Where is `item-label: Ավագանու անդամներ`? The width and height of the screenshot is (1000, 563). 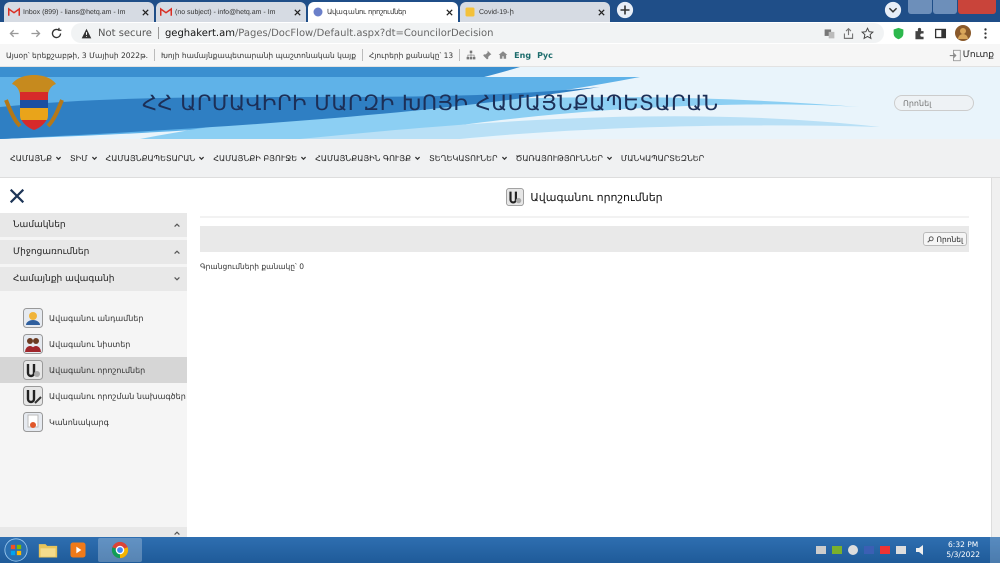
item-label: Ավագանու անդամներ is located at coordinates (96, 318).